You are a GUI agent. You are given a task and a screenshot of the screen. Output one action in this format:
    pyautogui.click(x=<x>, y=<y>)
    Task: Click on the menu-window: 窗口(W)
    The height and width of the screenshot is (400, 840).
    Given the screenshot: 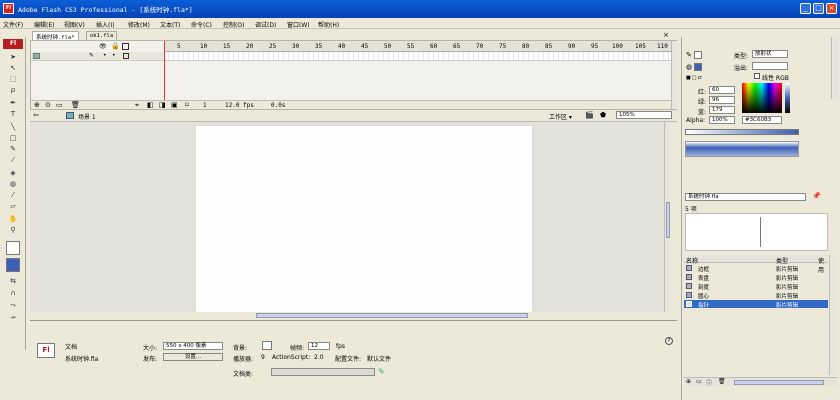 What is the action you would take?
    pyautogui.click(x=298, y=24)
    